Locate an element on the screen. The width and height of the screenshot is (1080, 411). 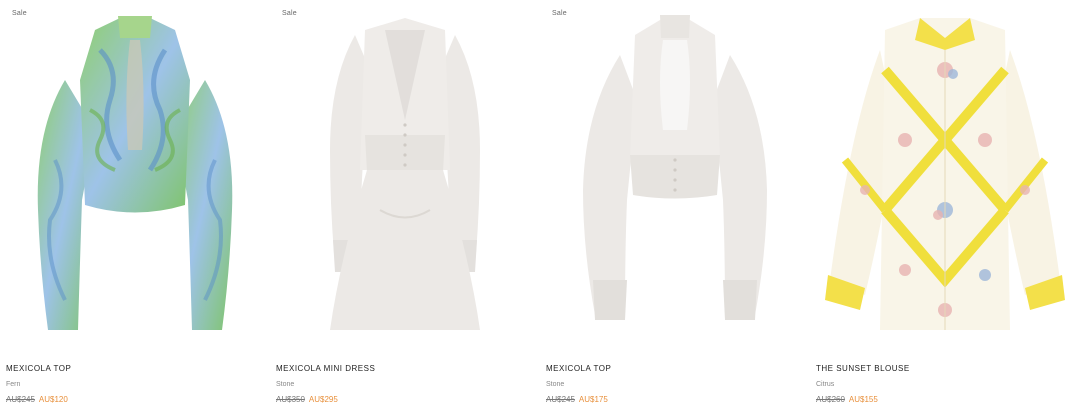
original-price: AU$260 is located at coordinates (830, 399).